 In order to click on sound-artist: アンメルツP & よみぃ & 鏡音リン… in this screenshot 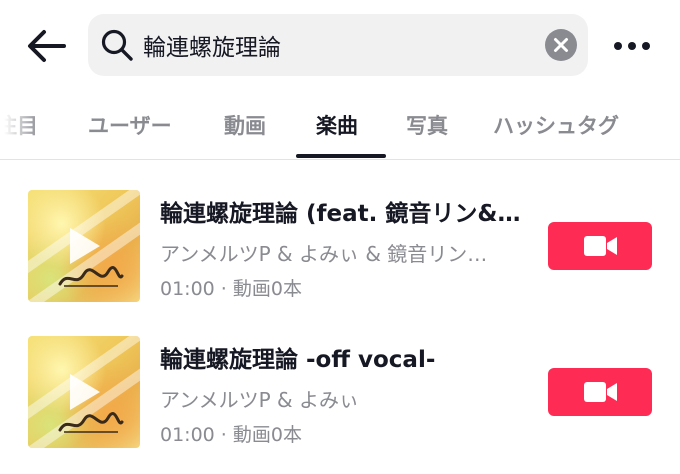, I will do `click(324, 254)`.